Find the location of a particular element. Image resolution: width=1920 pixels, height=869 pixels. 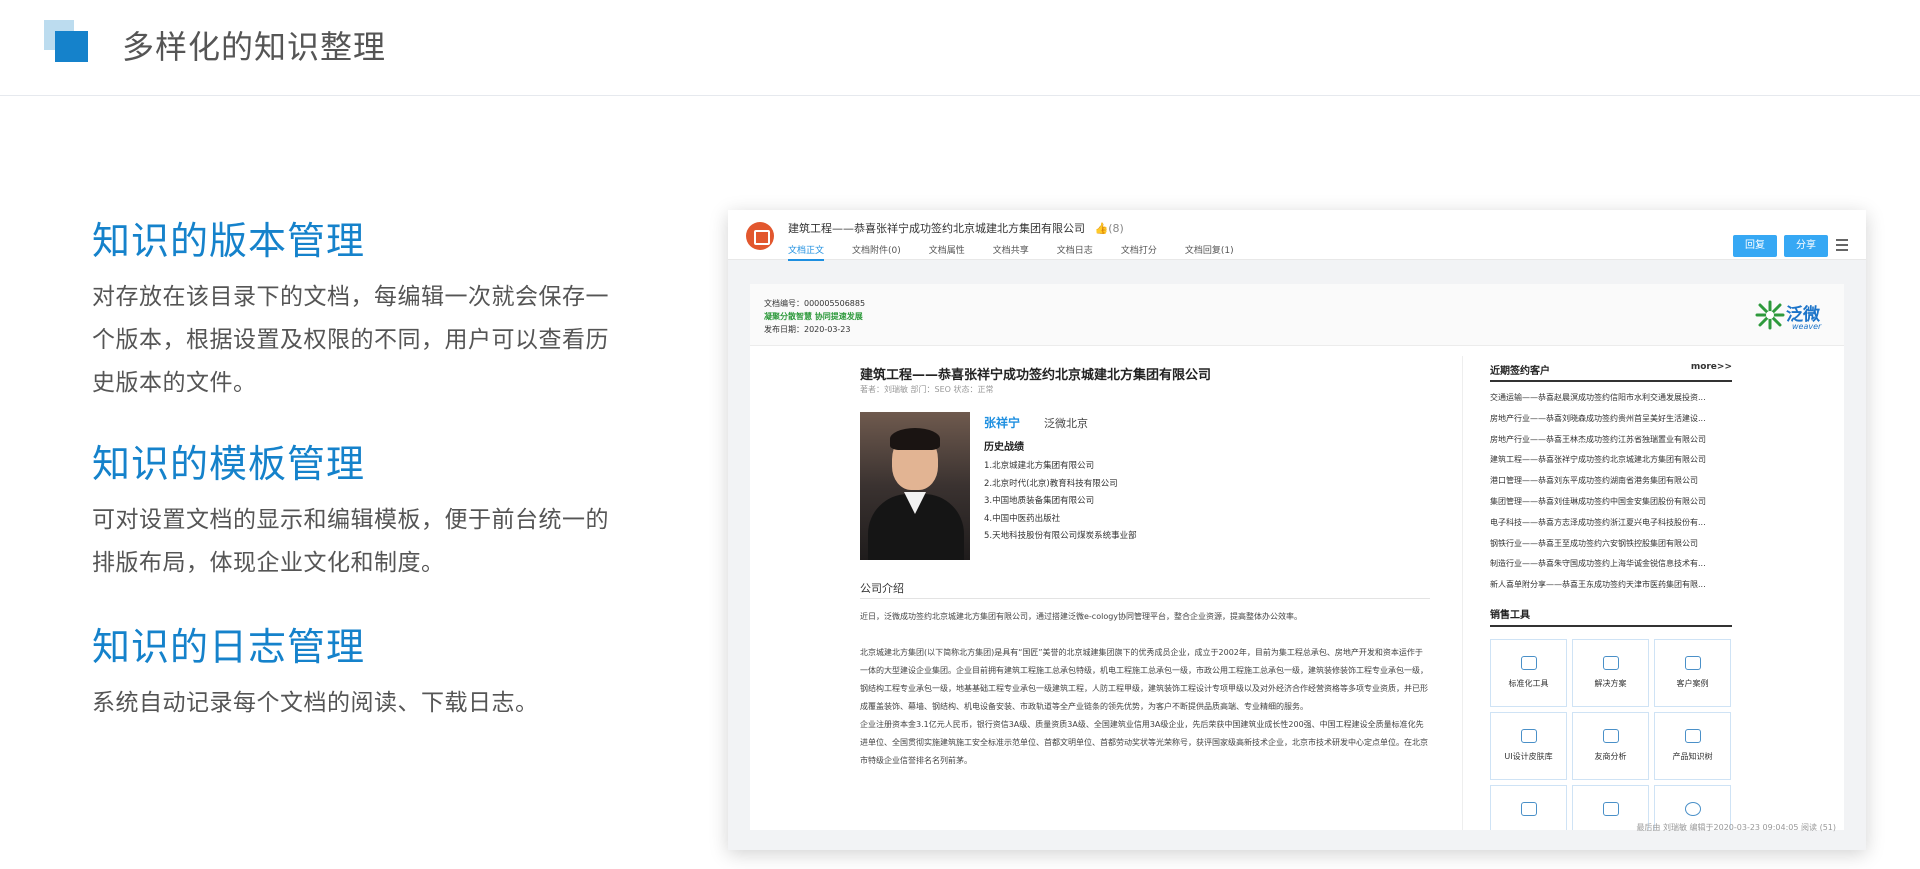

like-count: 👍(8) is located at coordinates (1109, 228).